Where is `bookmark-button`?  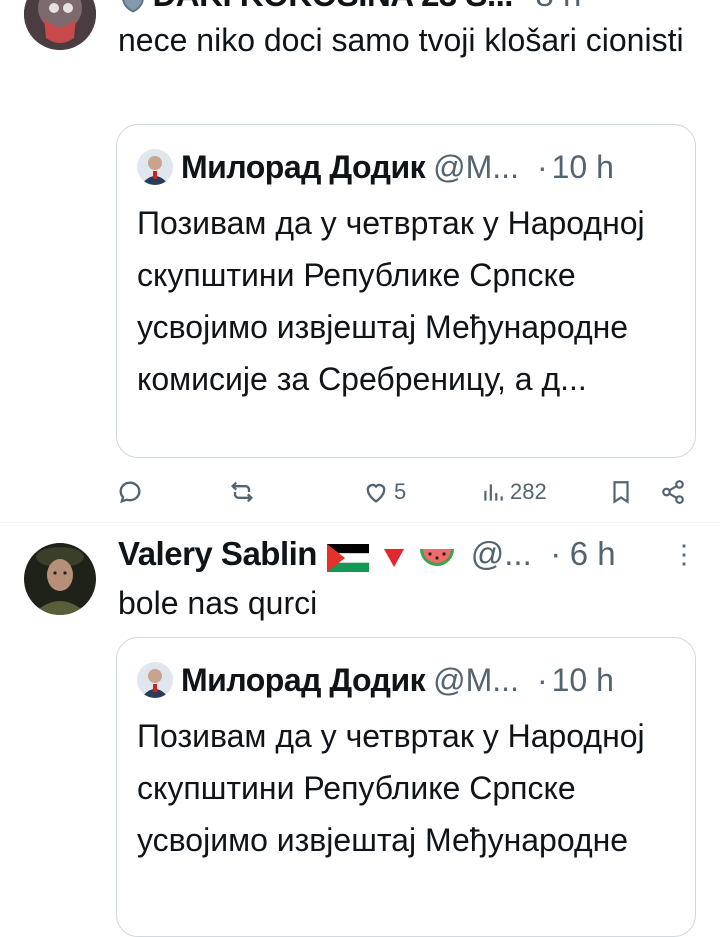 bookmark-button is located at coordinates (621, 492).